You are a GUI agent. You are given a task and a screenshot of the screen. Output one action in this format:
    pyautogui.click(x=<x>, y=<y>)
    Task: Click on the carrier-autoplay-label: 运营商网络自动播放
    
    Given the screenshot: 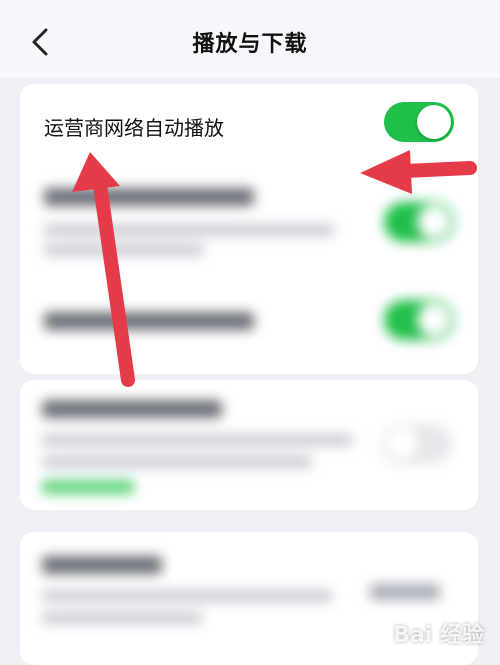 What is the action you would take?
    pyautogui.click(x=134, y=128)
    